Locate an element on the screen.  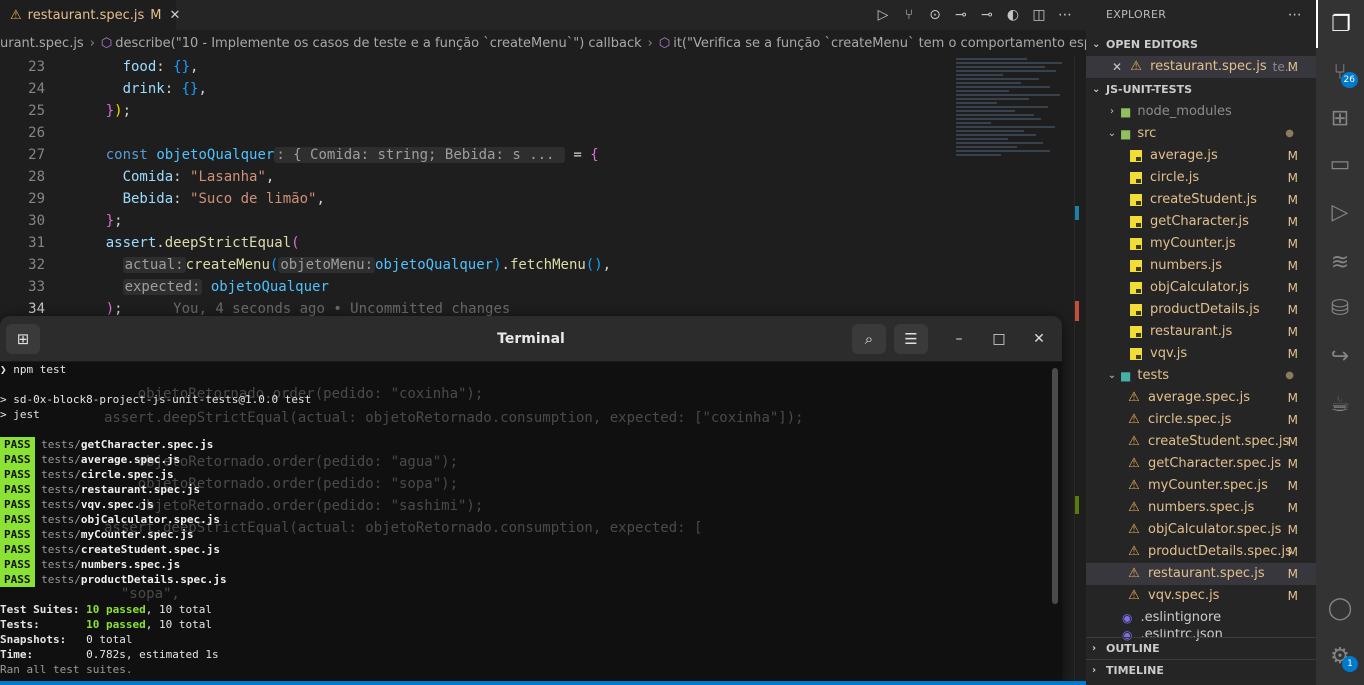
file-name: getCharacter.js is located at coordinates (1199, 221).